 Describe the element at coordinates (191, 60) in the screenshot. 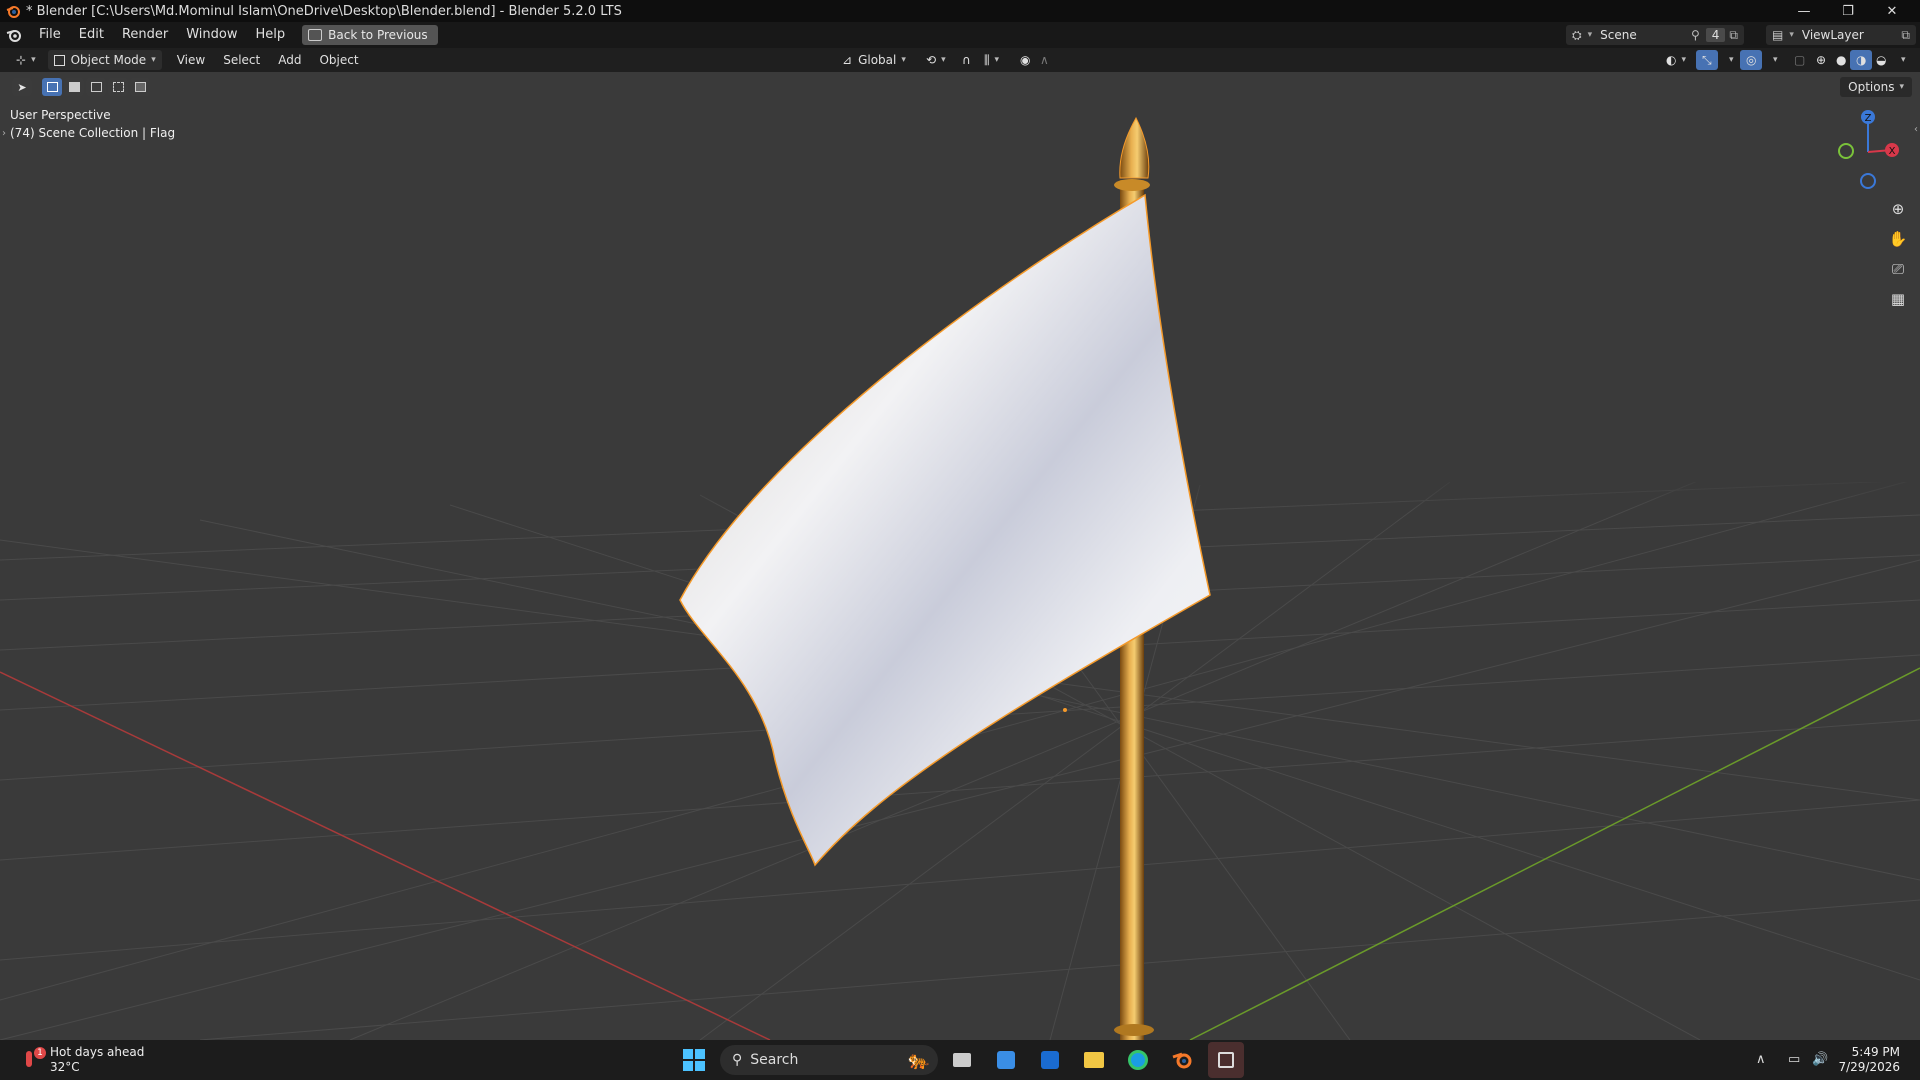

I see `menu-view: View` at that location.